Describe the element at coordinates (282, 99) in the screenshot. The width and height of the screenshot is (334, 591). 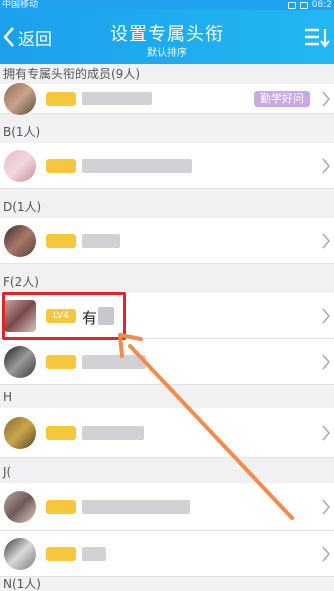
I see `title-badge: 勤学好问` at that location.